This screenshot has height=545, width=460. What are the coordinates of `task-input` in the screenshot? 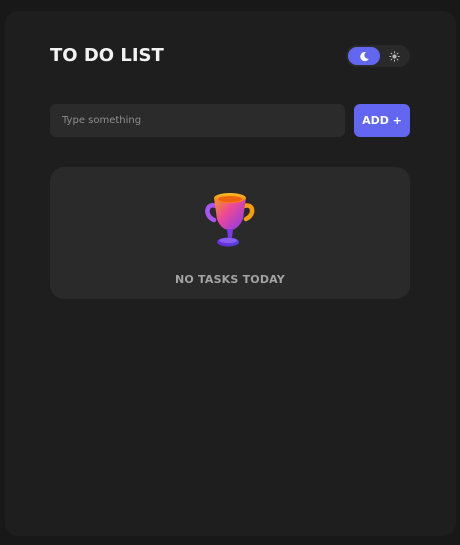 It's located at (197, 120).